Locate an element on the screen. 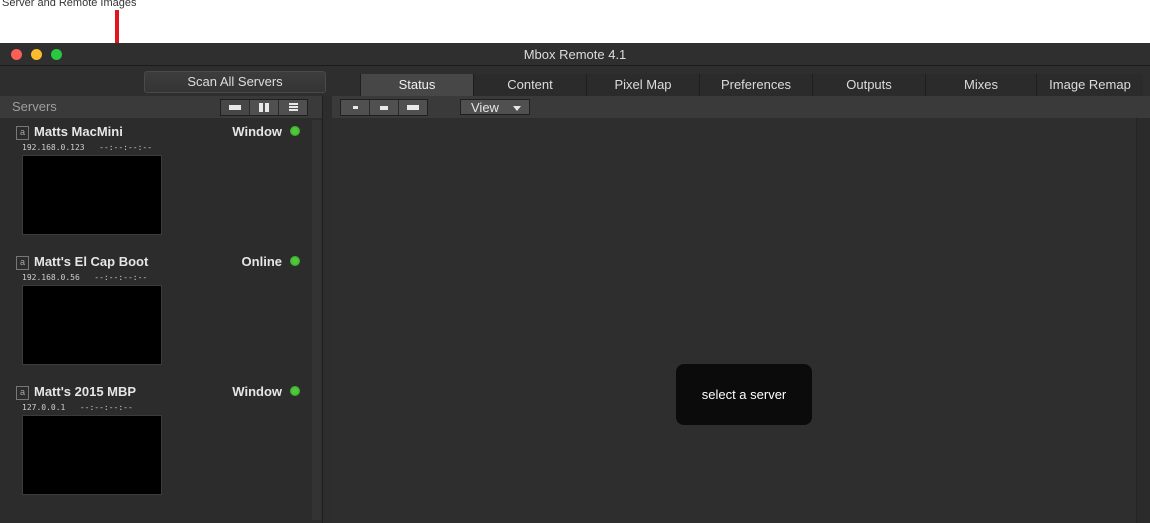 Image resolution: width=1150 pixels, height=523 pixels. list-icon is located at coordinates (293, 107).